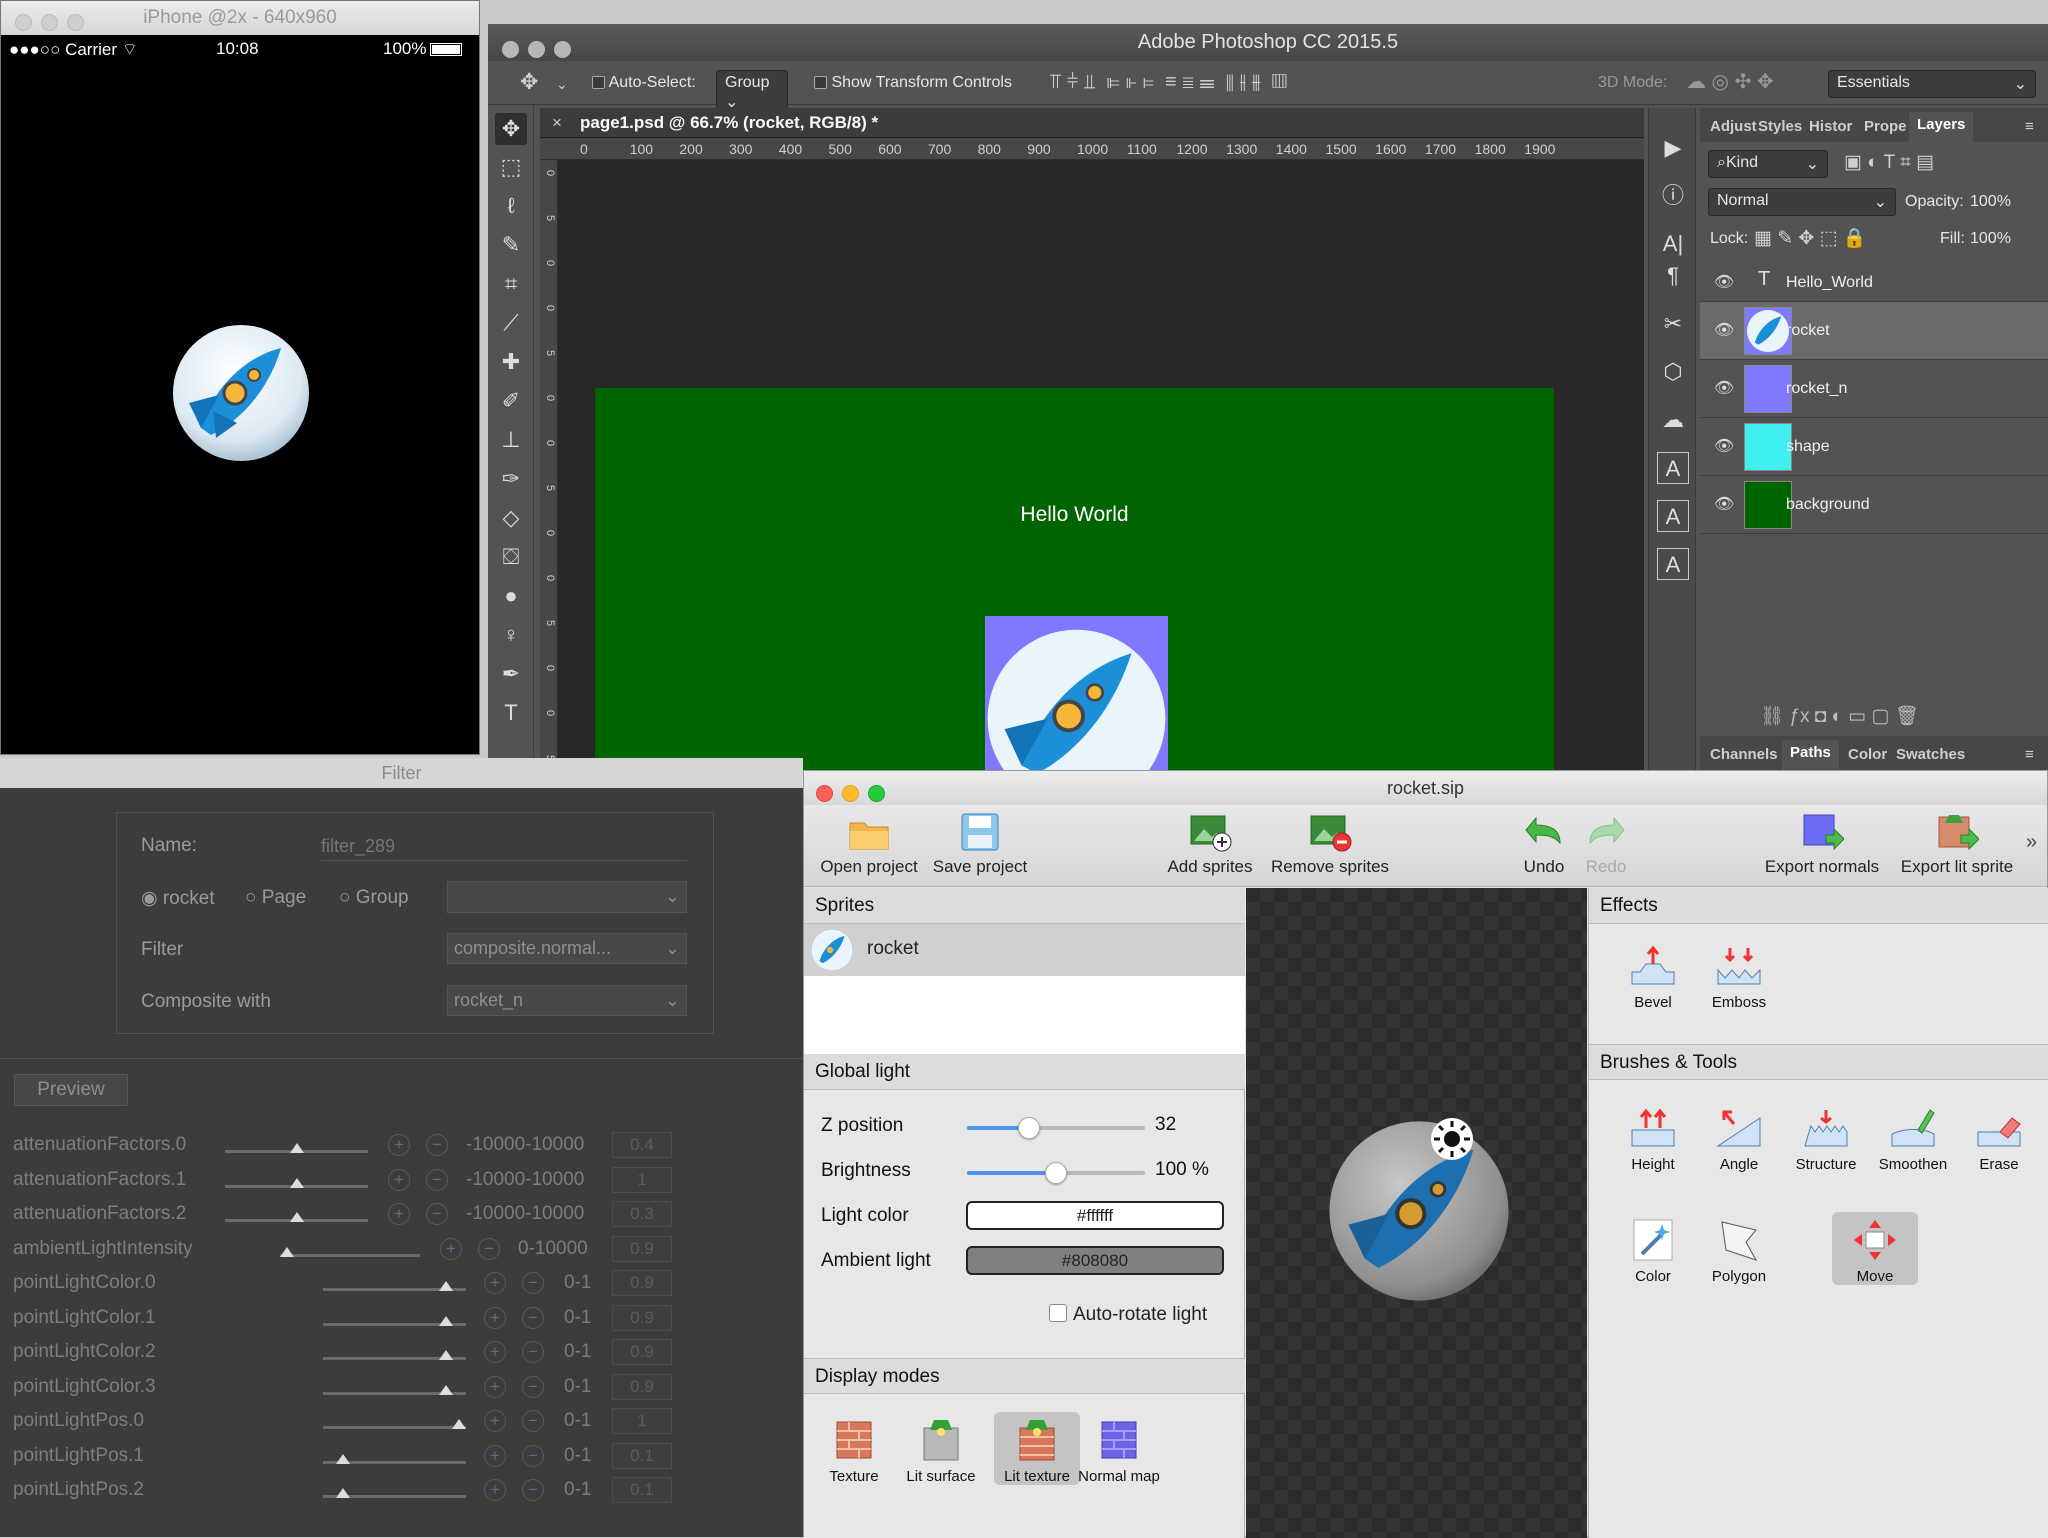  What do you see at coordinates (557, 123) in the screenshot?
I see `close-icon: ×` at bounding box center [557, 123].